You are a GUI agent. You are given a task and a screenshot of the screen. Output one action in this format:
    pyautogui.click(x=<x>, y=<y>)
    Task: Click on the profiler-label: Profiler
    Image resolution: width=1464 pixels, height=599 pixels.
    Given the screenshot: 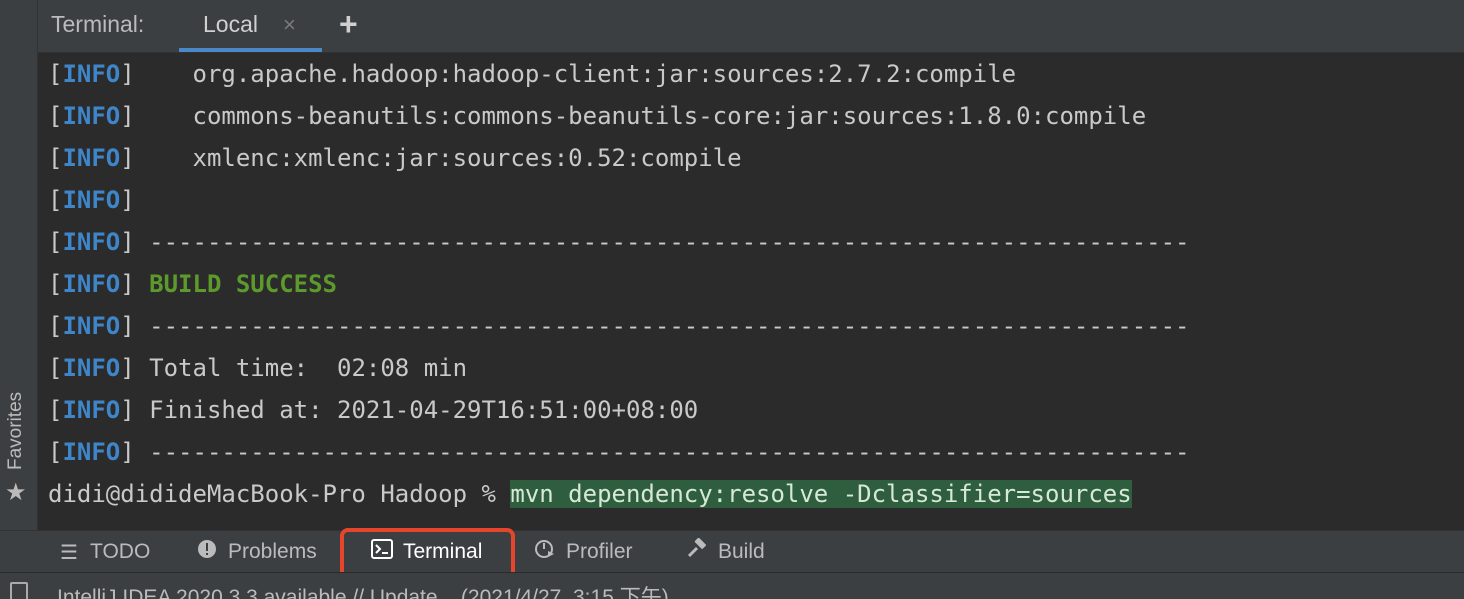 What is the action you would take?
    pyautogui.click(x=599, y=551)
    